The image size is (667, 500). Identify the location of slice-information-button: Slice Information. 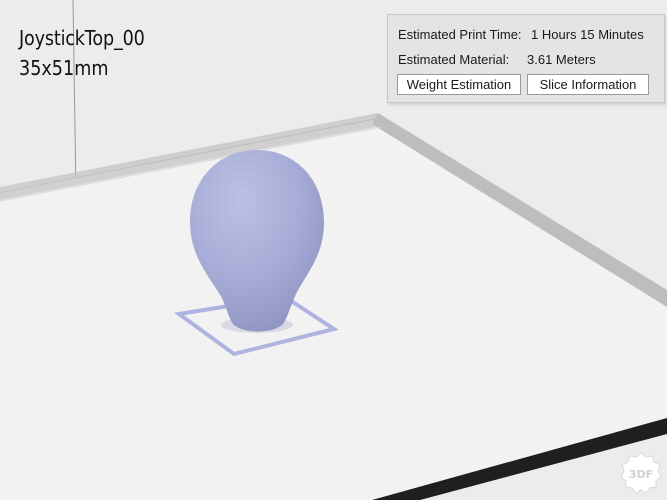
(588, 84).